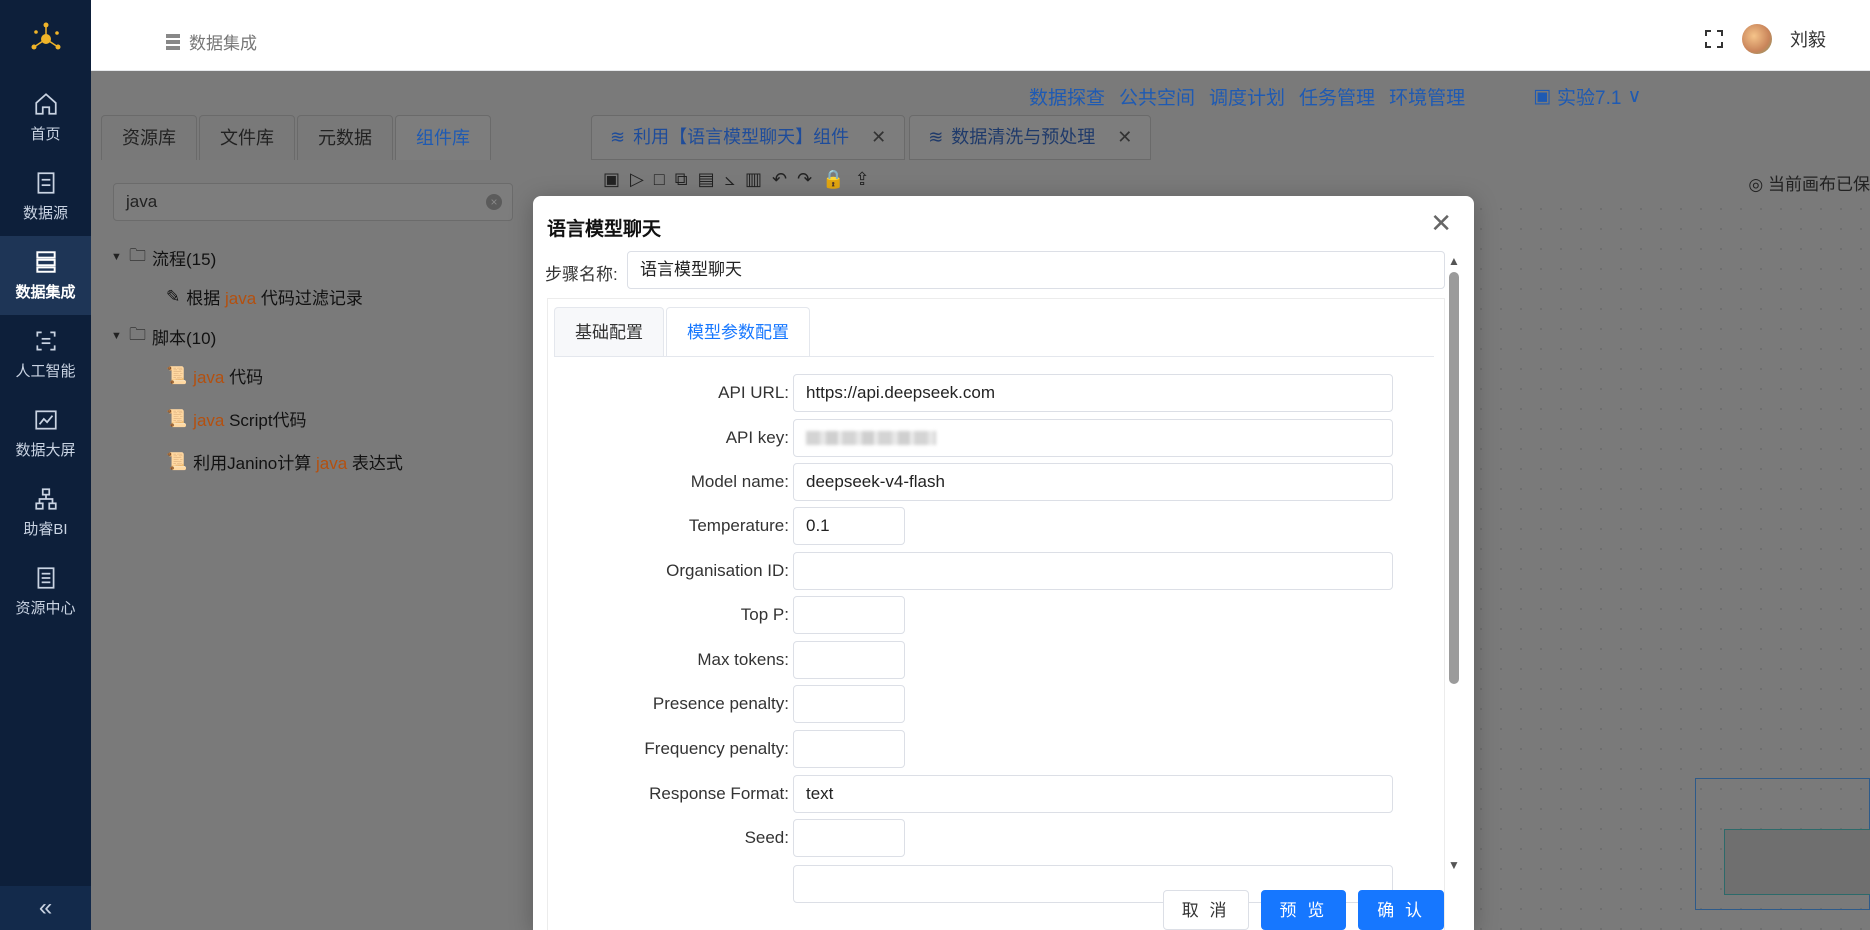  I want to click on api-url-input: https://api.deepseek.com, so click(1093, 393).